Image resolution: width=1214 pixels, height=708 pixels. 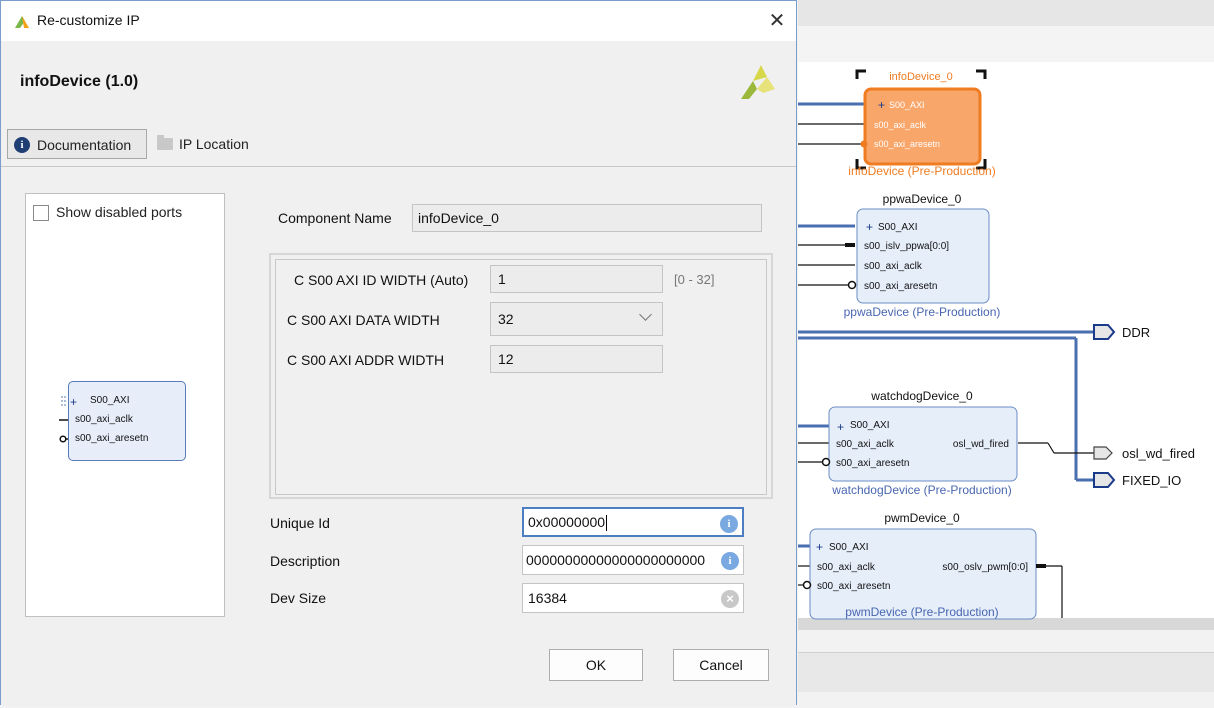 I want to click on watchdogdevice-port: s00_axi_aclk, so click(x=865, y=444).